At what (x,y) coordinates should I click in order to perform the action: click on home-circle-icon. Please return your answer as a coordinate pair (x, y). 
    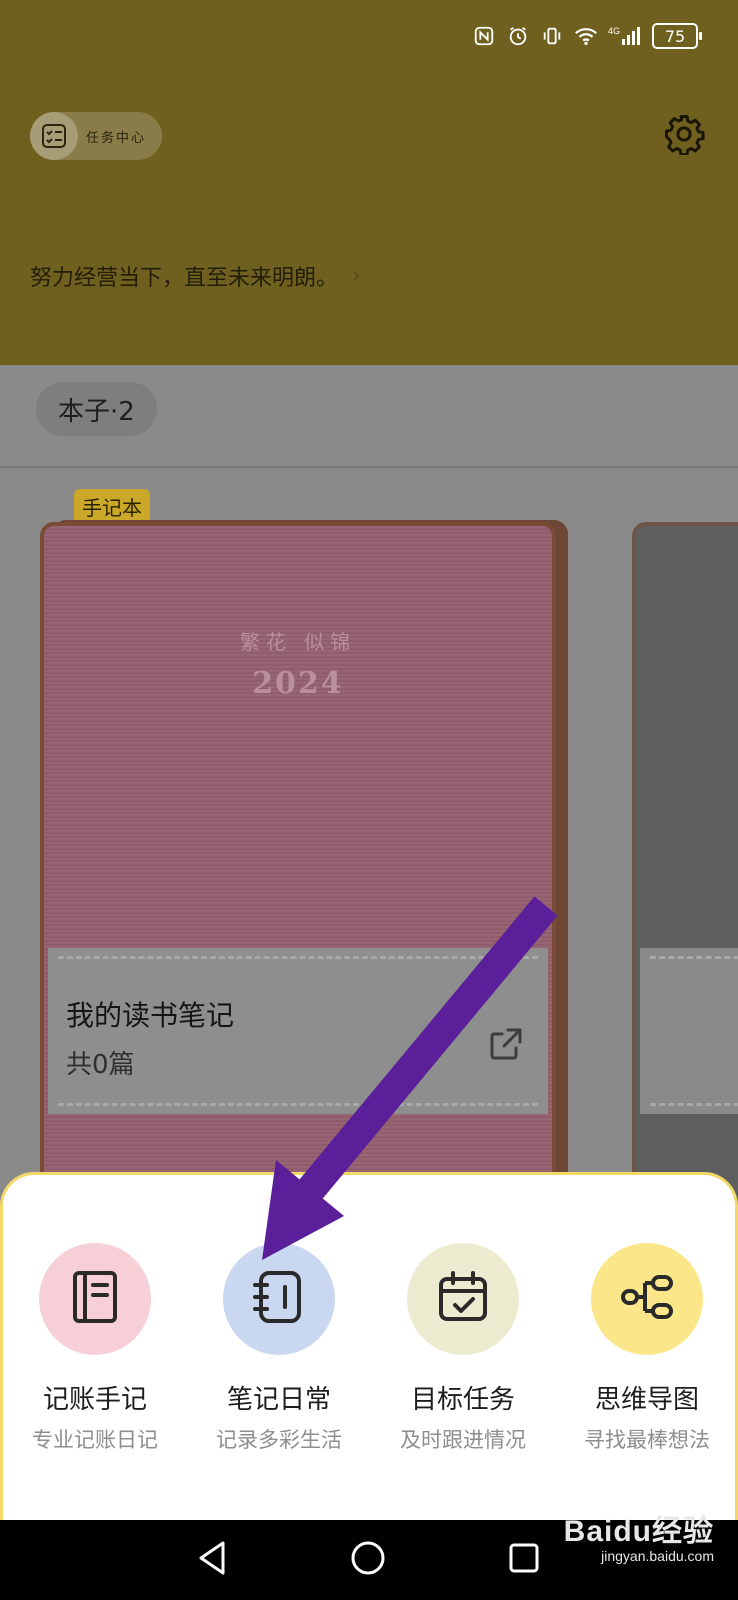
    Looking at the image, I should click on (368, 1560).